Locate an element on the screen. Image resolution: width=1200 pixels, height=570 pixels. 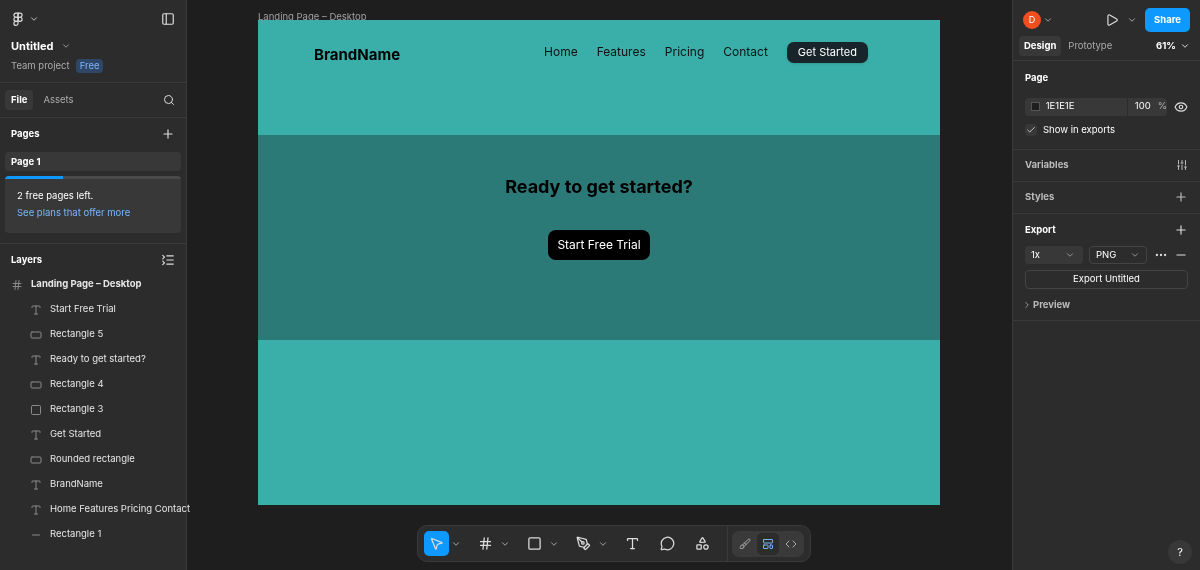
layer-item: Ready to get started? is located at coordinates (93, 359).